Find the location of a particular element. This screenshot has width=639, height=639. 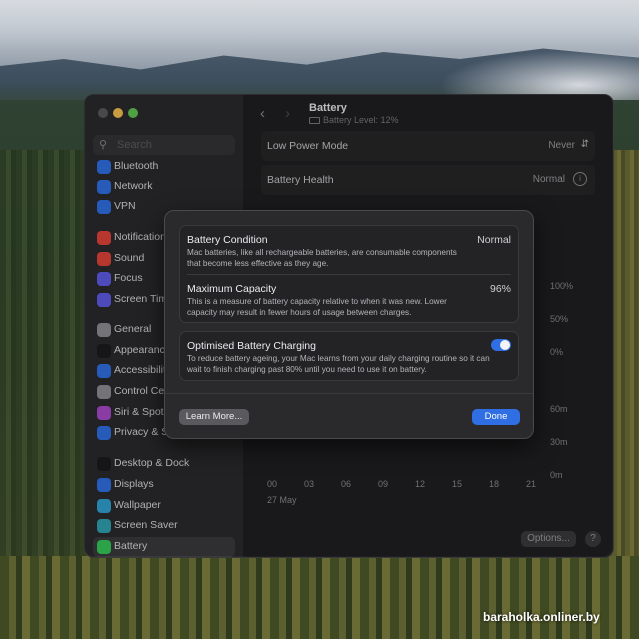

sheet-divider is located at coordinates (349, 393).